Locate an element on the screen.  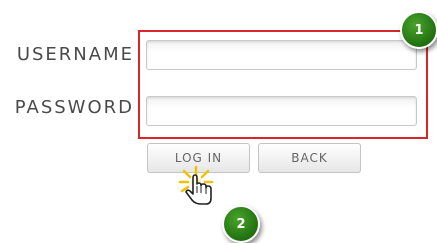
password-input is located at coordinates (281, 111).